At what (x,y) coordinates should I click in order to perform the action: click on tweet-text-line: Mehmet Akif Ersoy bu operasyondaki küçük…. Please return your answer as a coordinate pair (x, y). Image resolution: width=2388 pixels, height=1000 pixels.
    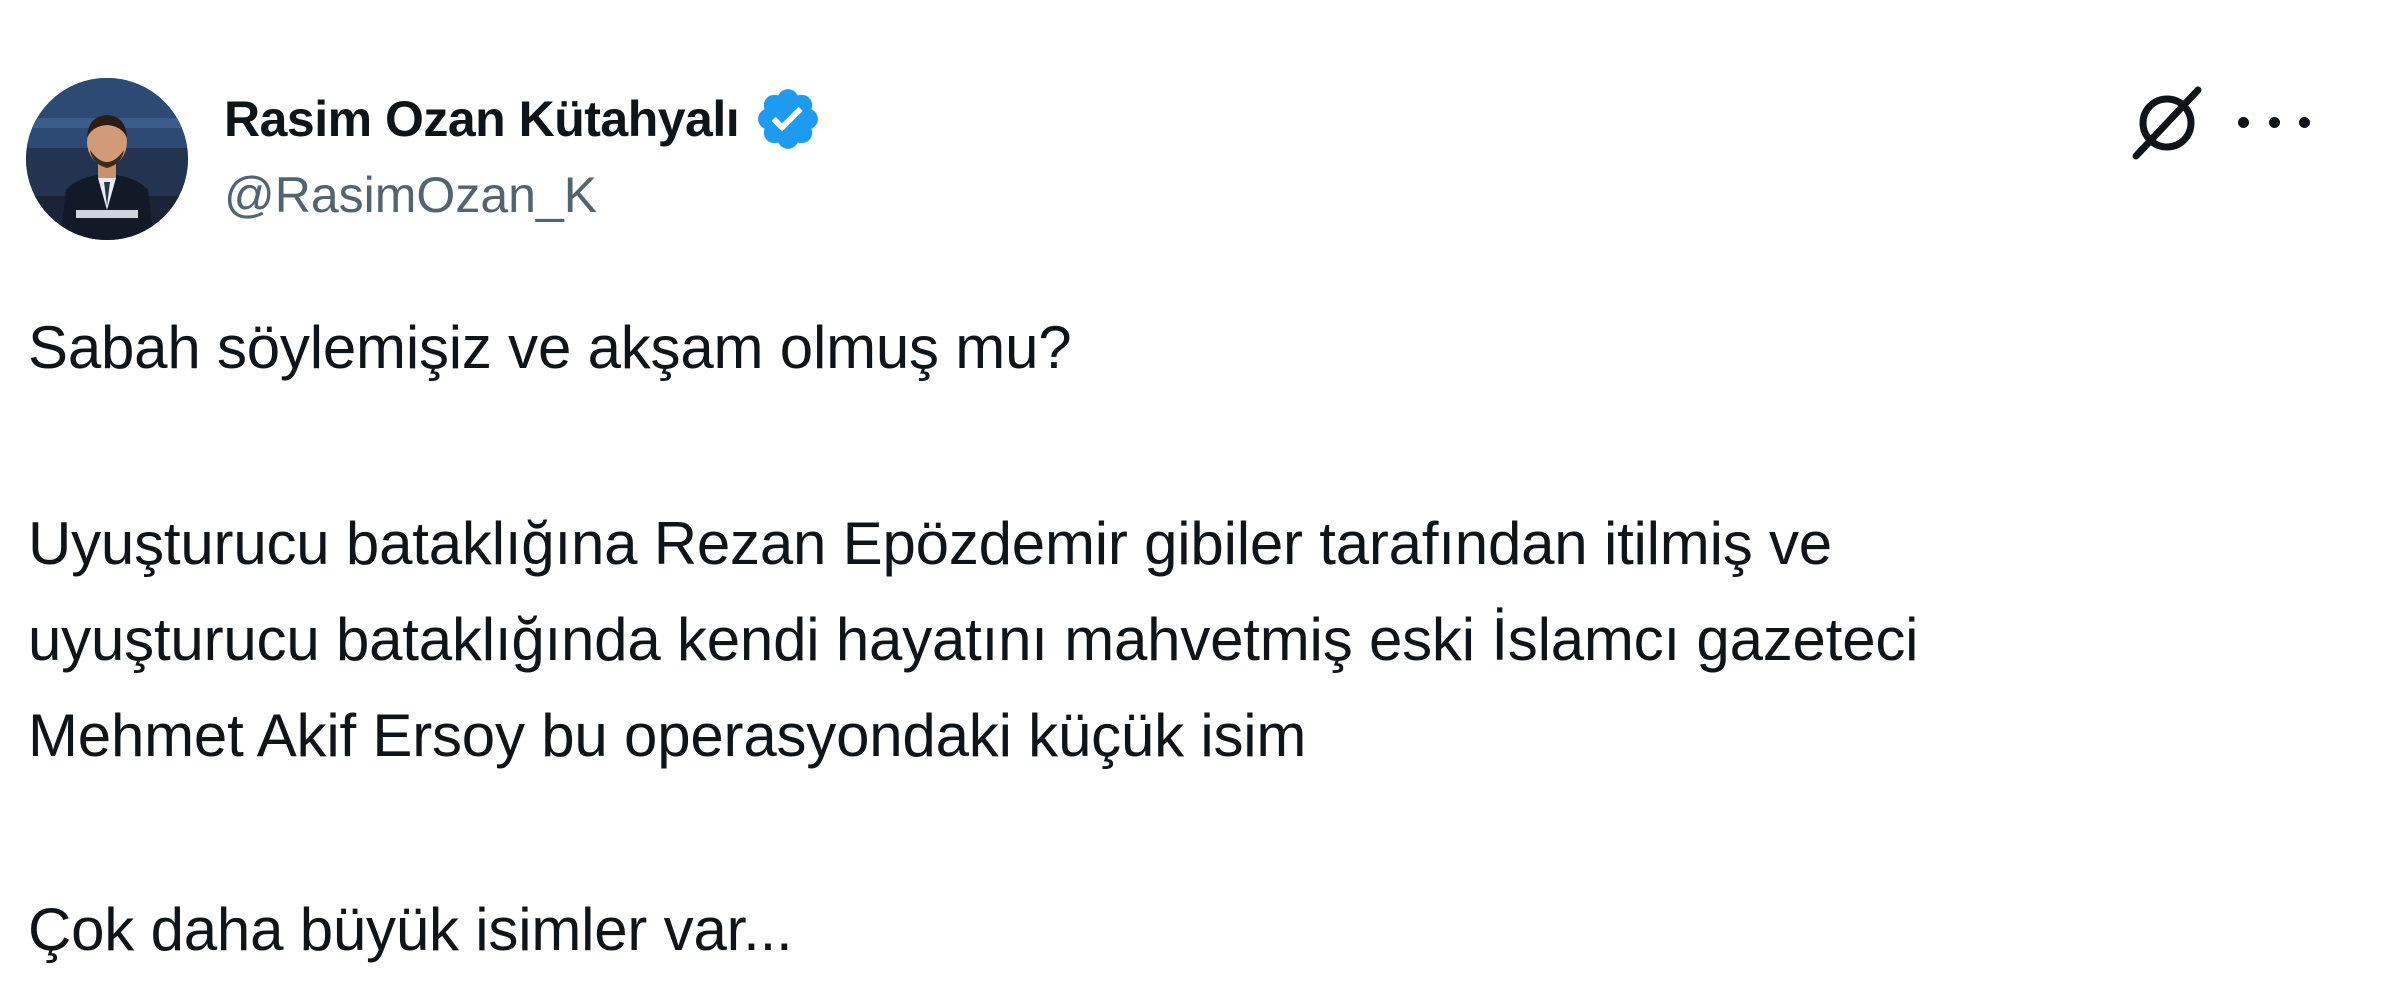
    Looking at the image, I should click on (667, 735).